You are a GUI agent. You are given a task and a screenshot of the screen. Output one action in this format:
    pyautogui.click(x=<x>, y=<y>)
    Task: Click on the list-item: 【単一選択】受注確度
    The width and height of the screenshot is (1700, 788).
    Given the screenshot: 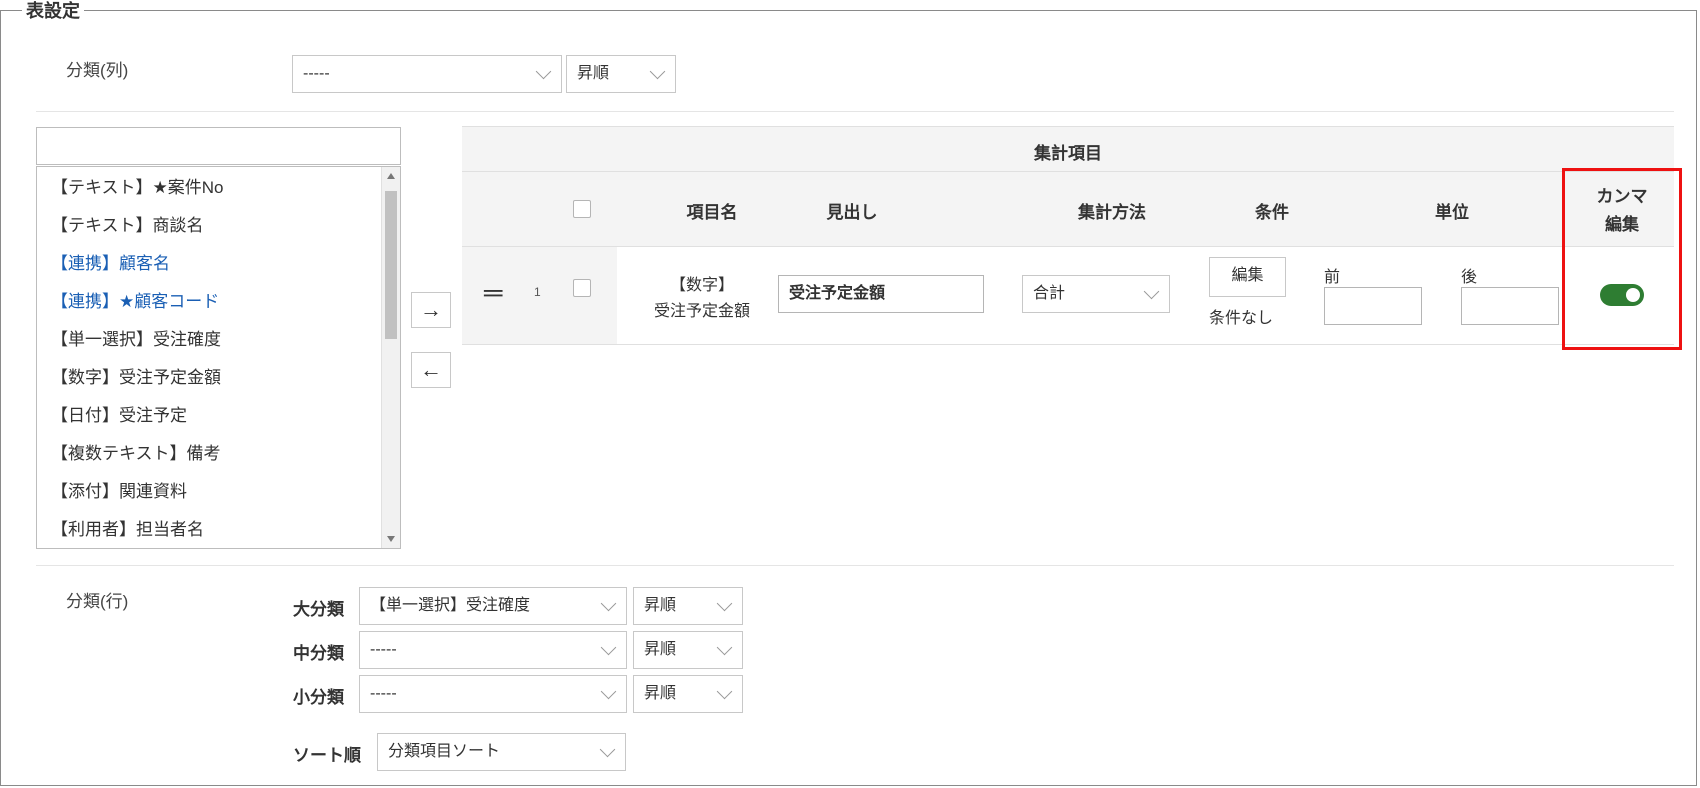 What is the action you would take?
    pyautogui.click(x=136, y=337)
    